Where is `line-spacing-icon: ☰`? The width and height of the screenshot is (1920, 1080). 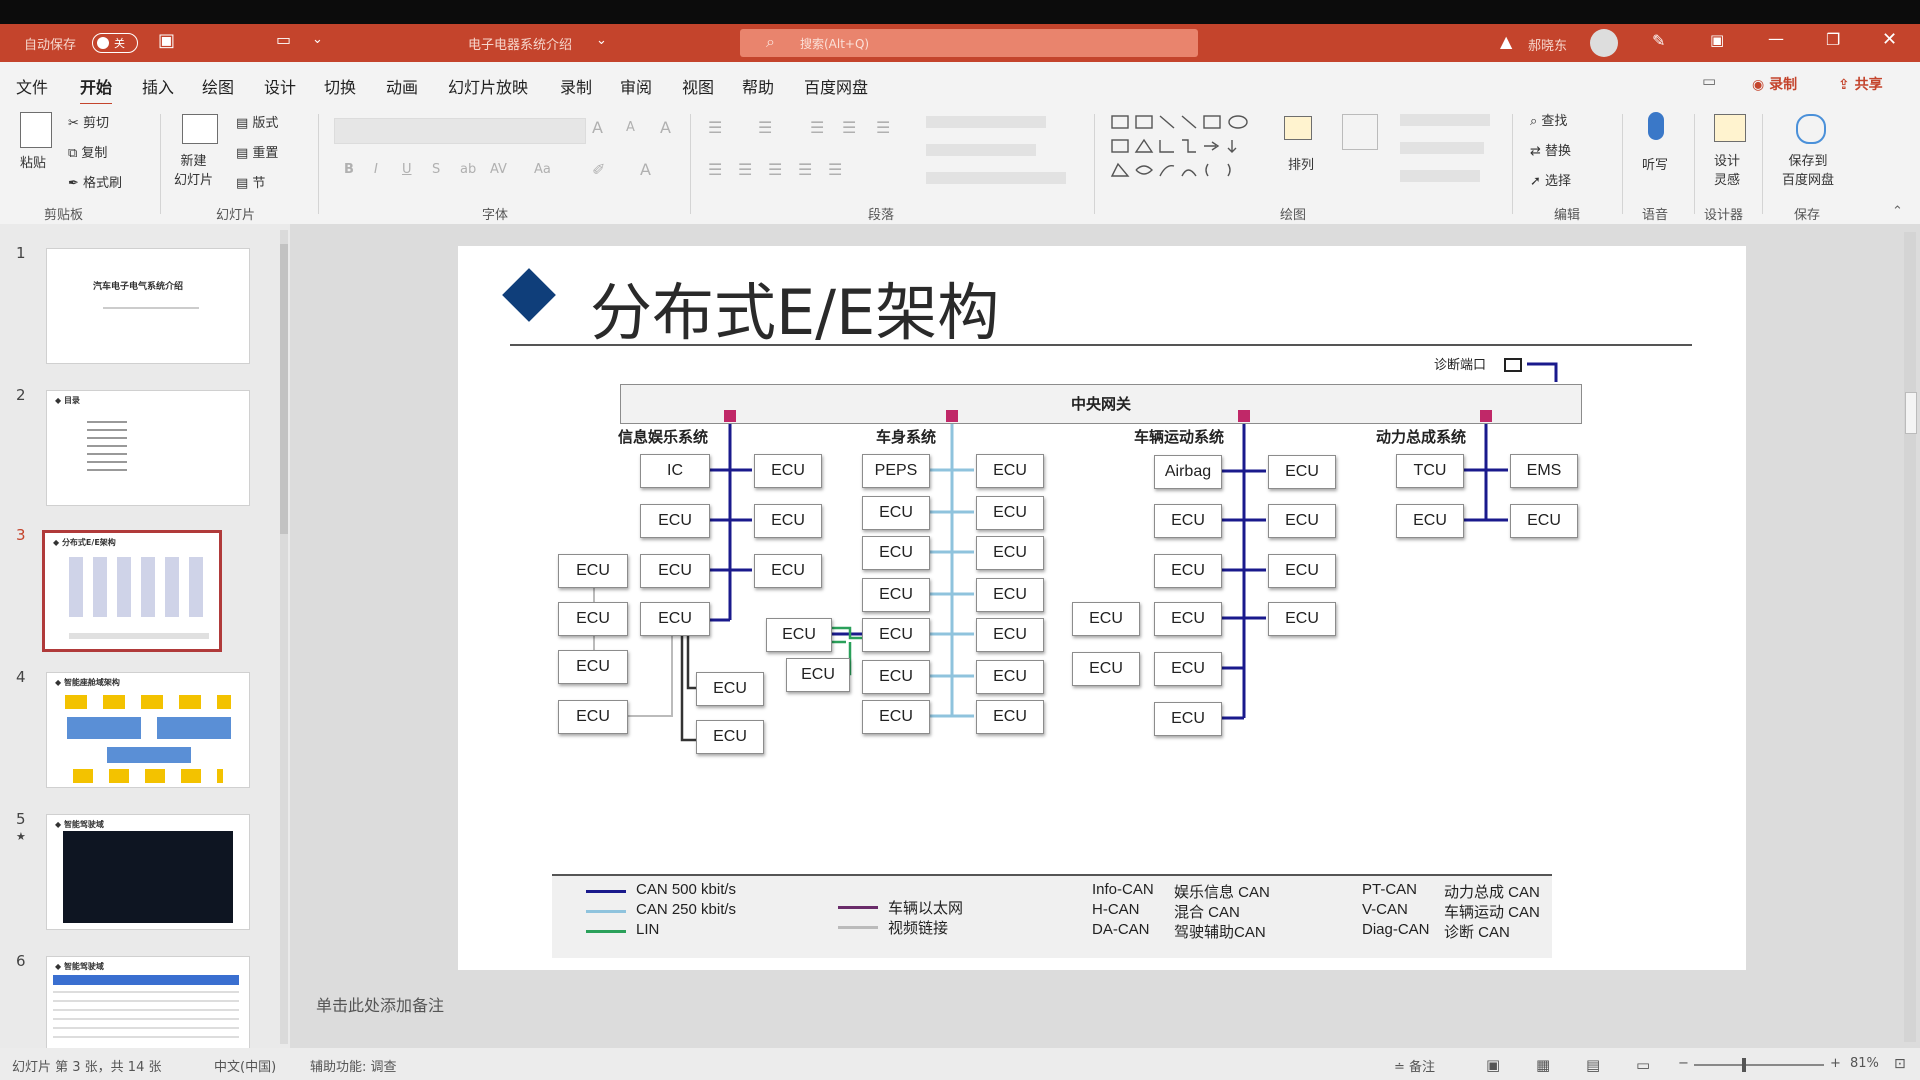 line-spacing-icon: ☰ is located at coordinates (883, 127).